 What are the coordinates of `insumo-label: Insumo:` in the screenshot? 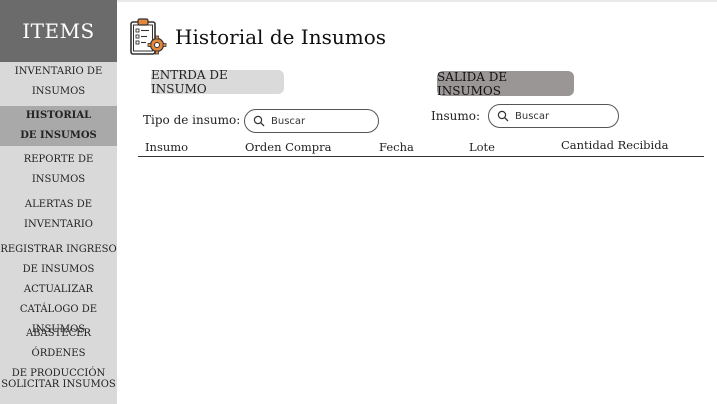 It's located at (456, 116).